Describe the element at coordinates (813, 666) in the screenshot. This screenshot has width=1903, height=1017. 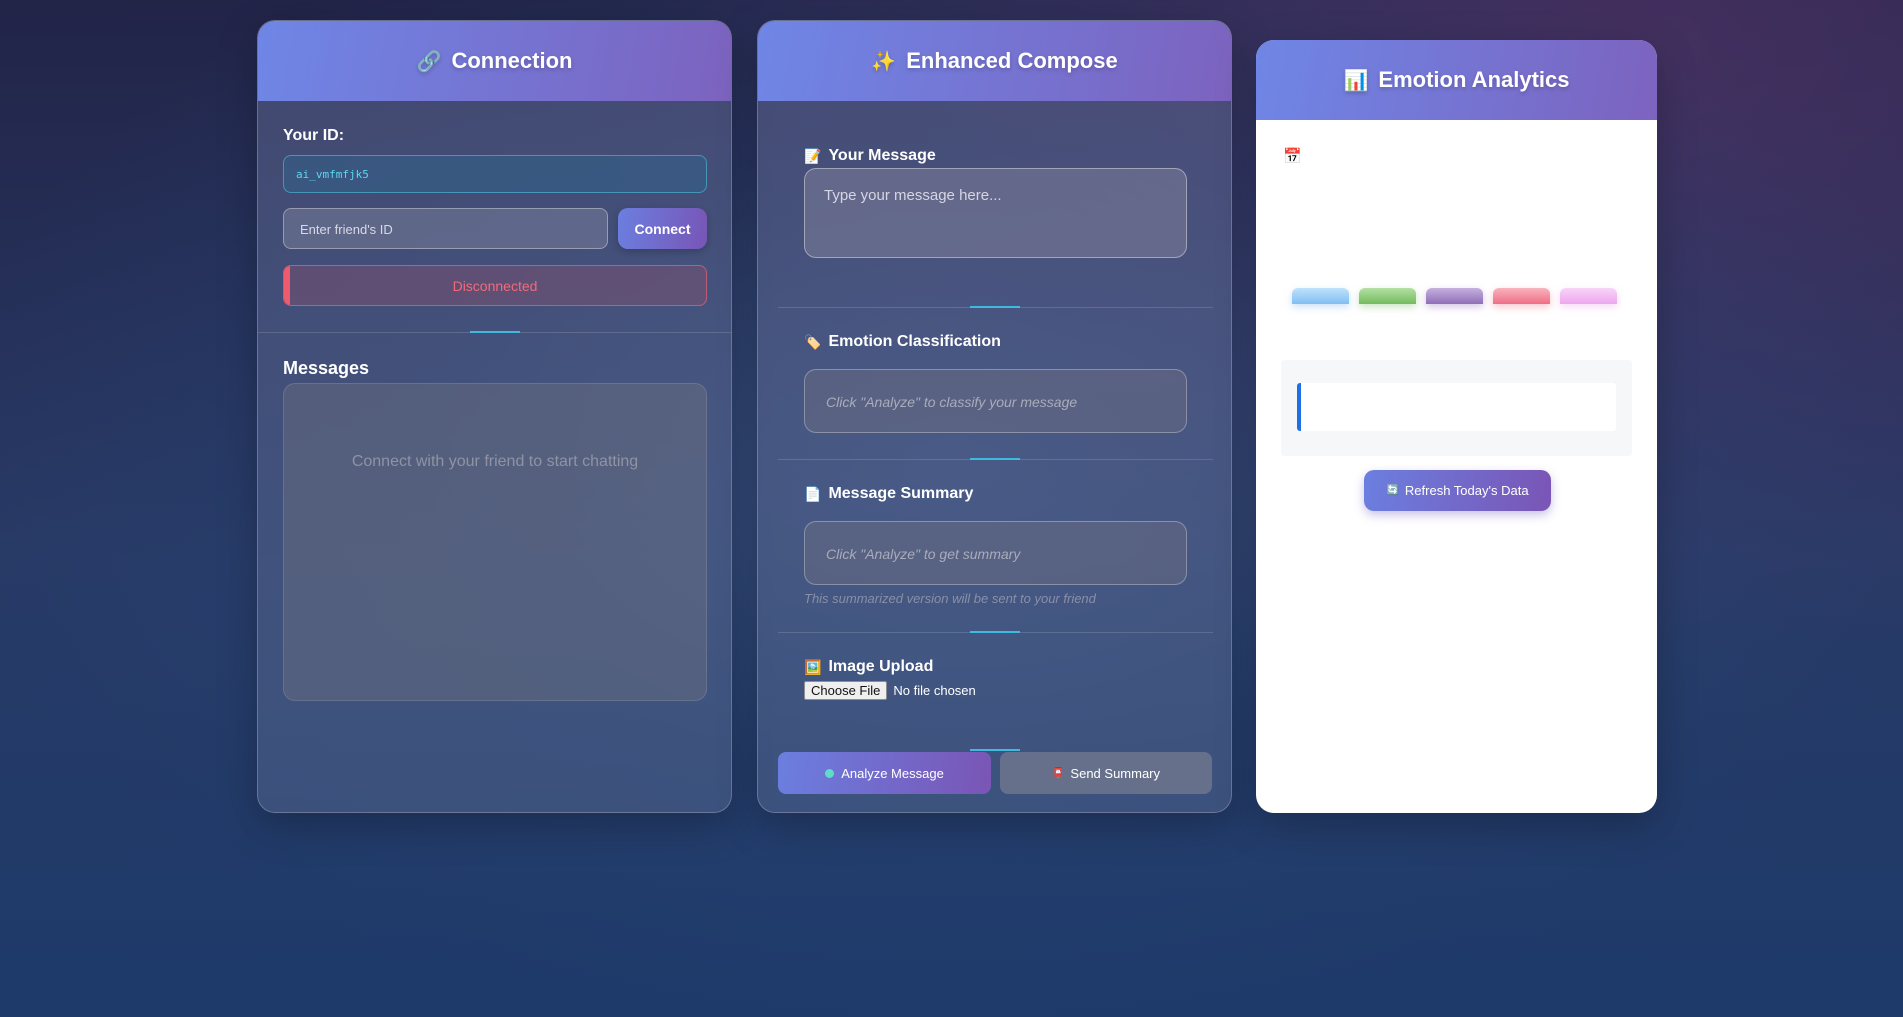
I see `picture-icon: 🖼️` at that location.